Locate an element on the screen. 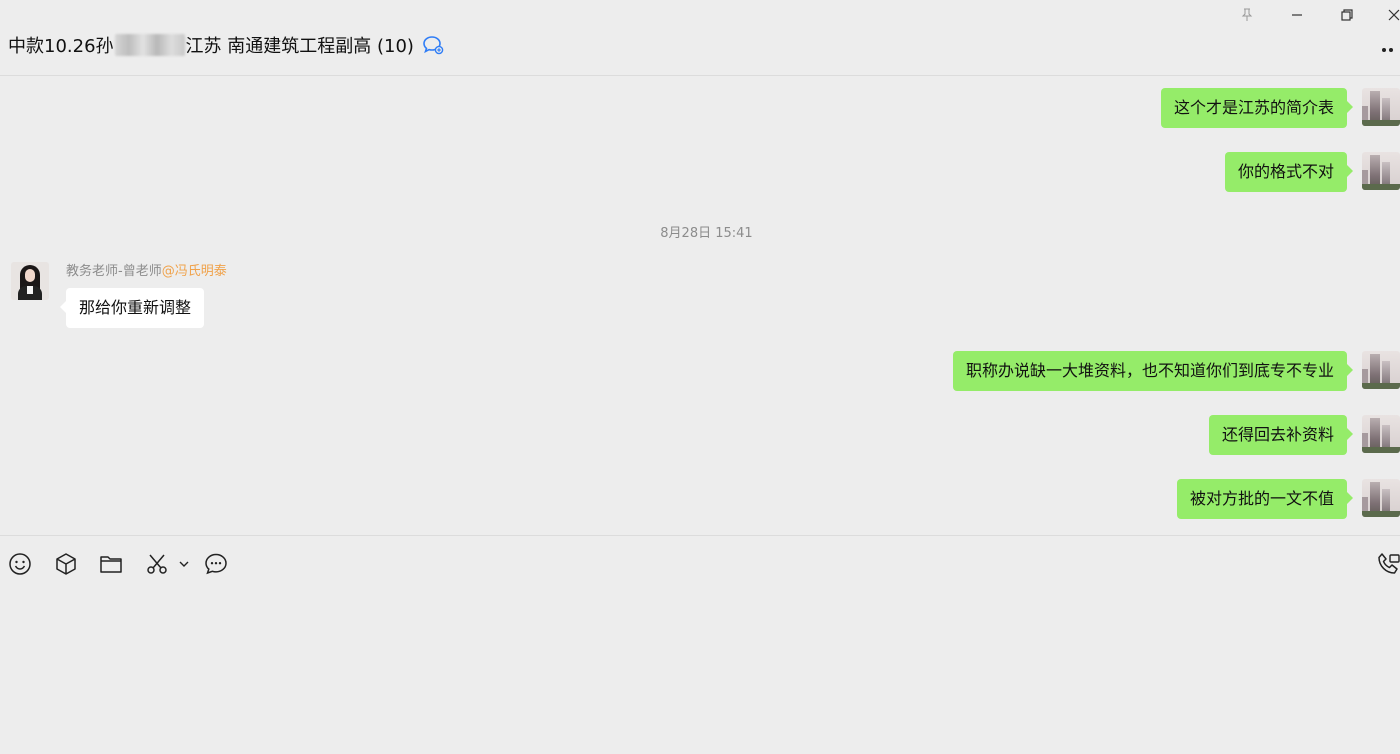 The width and height of the screenshot is (1400, 754). chat-title-prefix: 中款10.26孙 is located at coordinates (61, 46).